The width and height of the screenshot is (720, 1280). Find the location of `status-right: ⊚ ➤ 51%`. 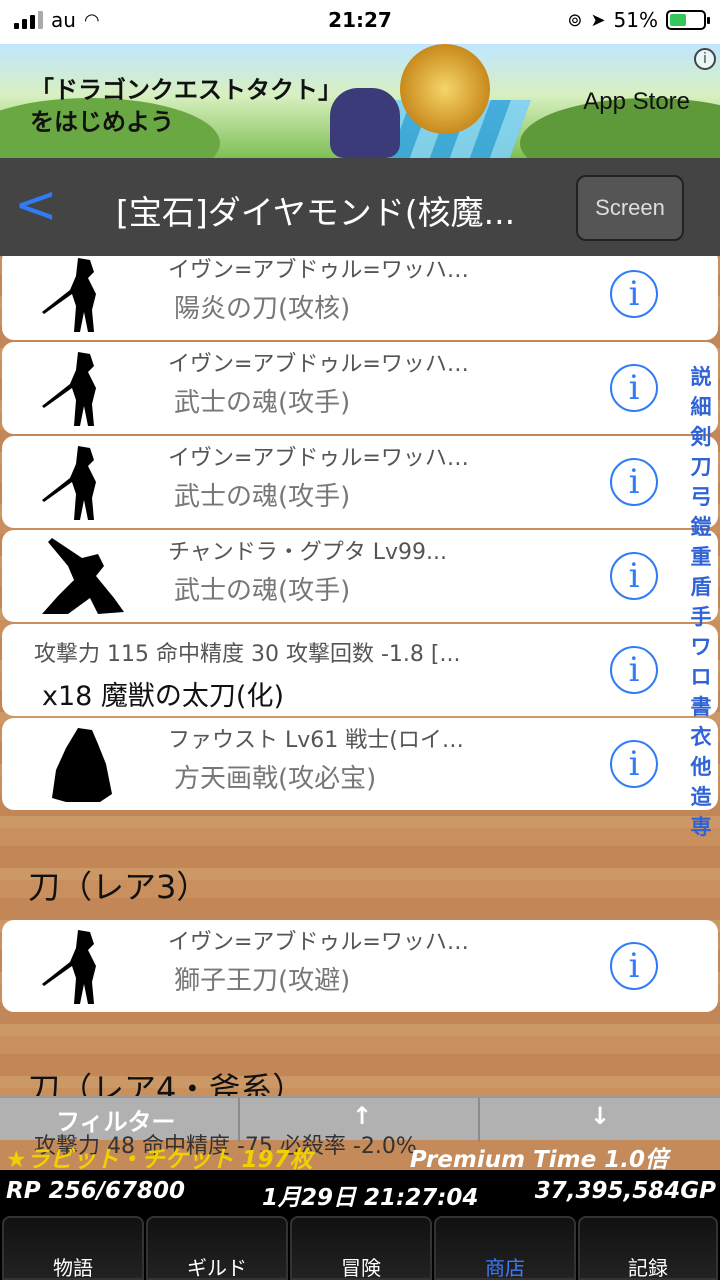

status-right: ⊚ ➤ 51% is located at coordinates (638, 20).